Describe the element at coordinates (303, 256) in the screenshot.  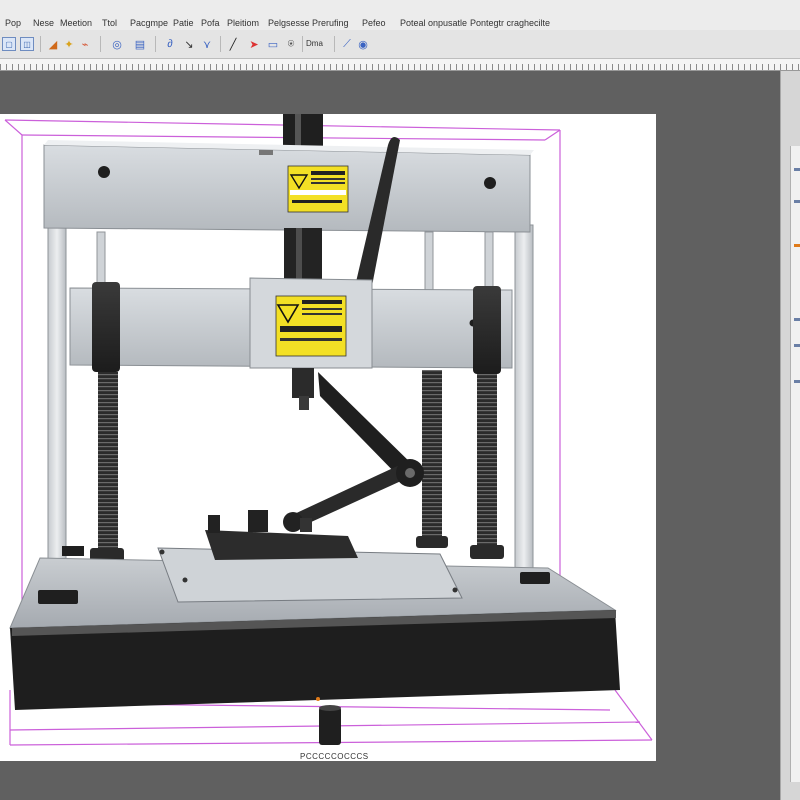
I see `press-column` at that location.